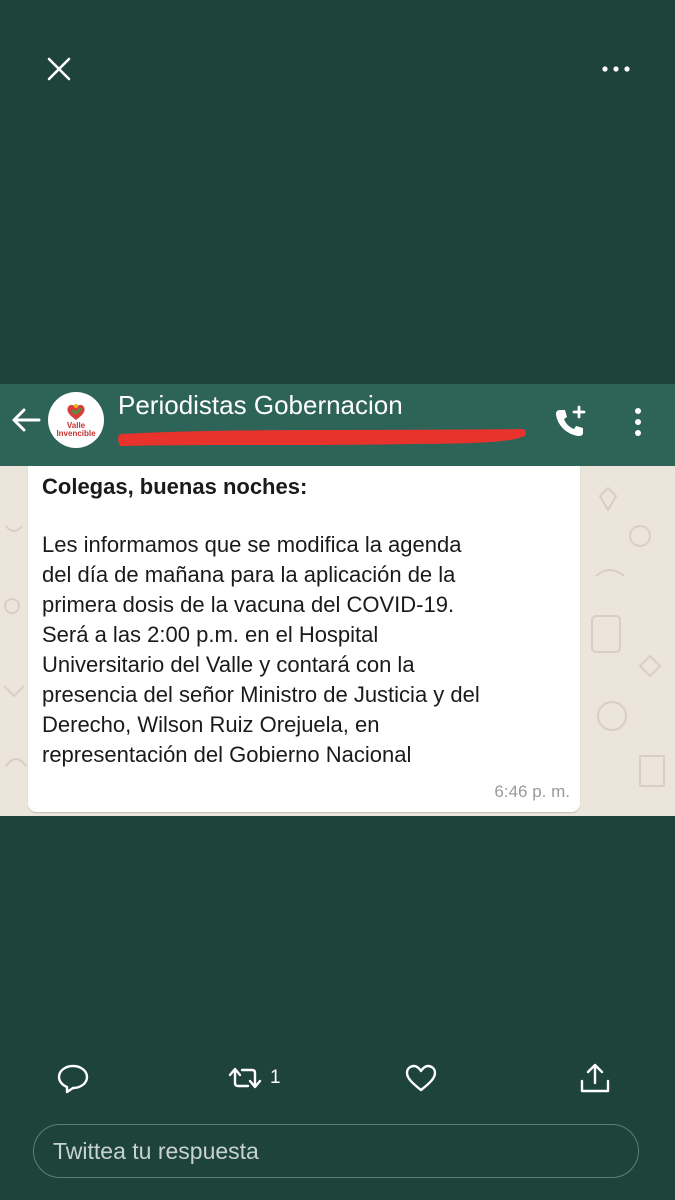 This screenshot has height=1200, width=675. Describe the element at coordinates (228, 664) in the screenshot. I see `message-line: Universitario del Valle y contará con la` at that location.